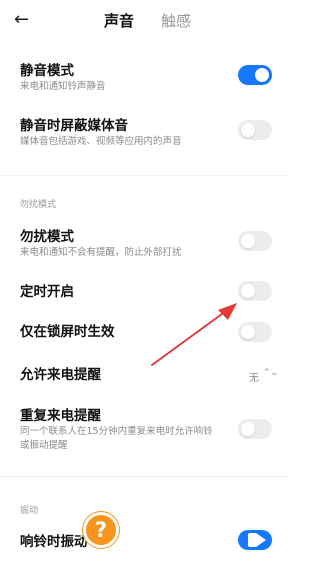 Image resolution: width=320 pixels, height=569 pixels. I want to click on annotation-arrow-icon, so click(194, 334).